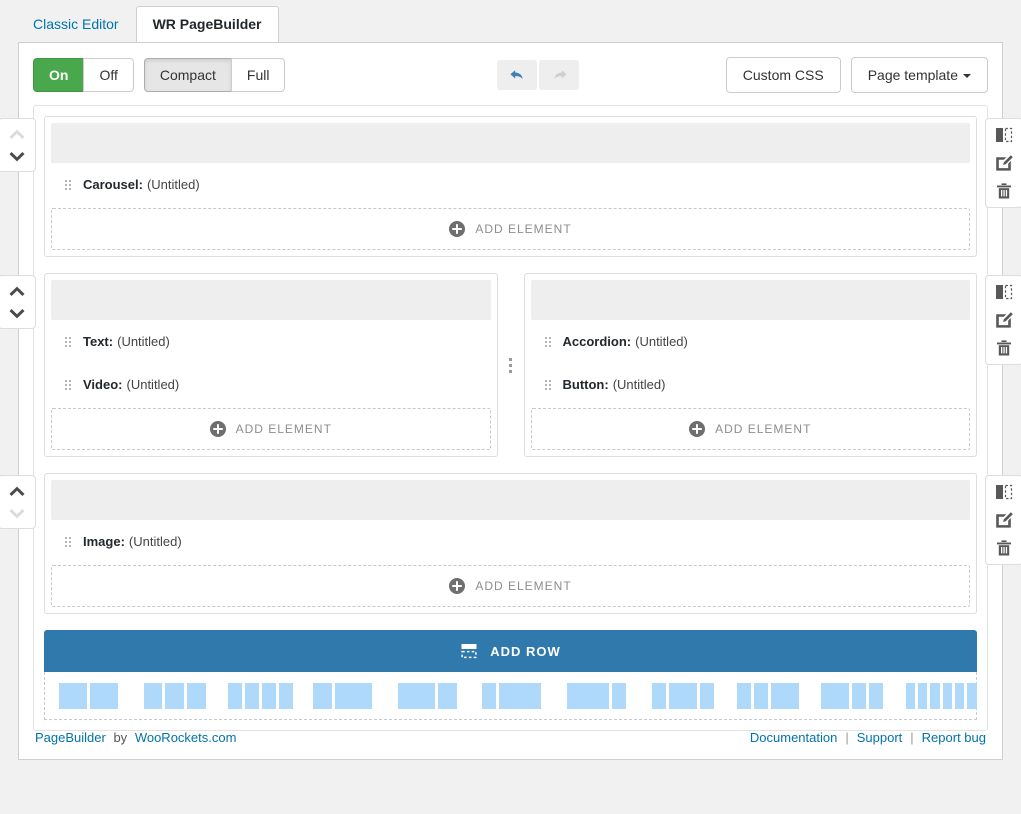 This screenshot has width=1021, height=814. What do you see at coordinates (751, 384) in the screenshot?
I see `element-button: Button: (Untitled)` at bounding box center [751, 384].